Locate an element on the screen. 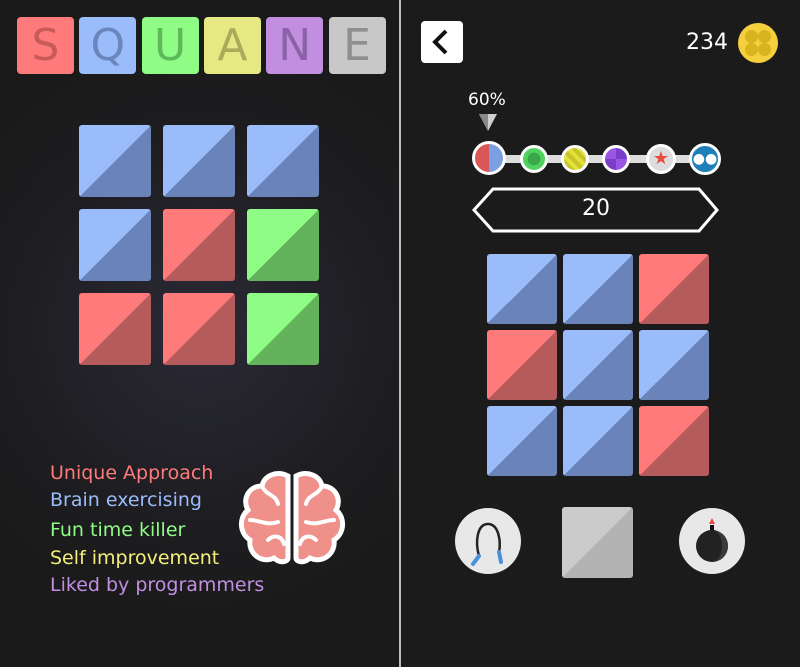  level-node-green is located at coordinates (534, 159).